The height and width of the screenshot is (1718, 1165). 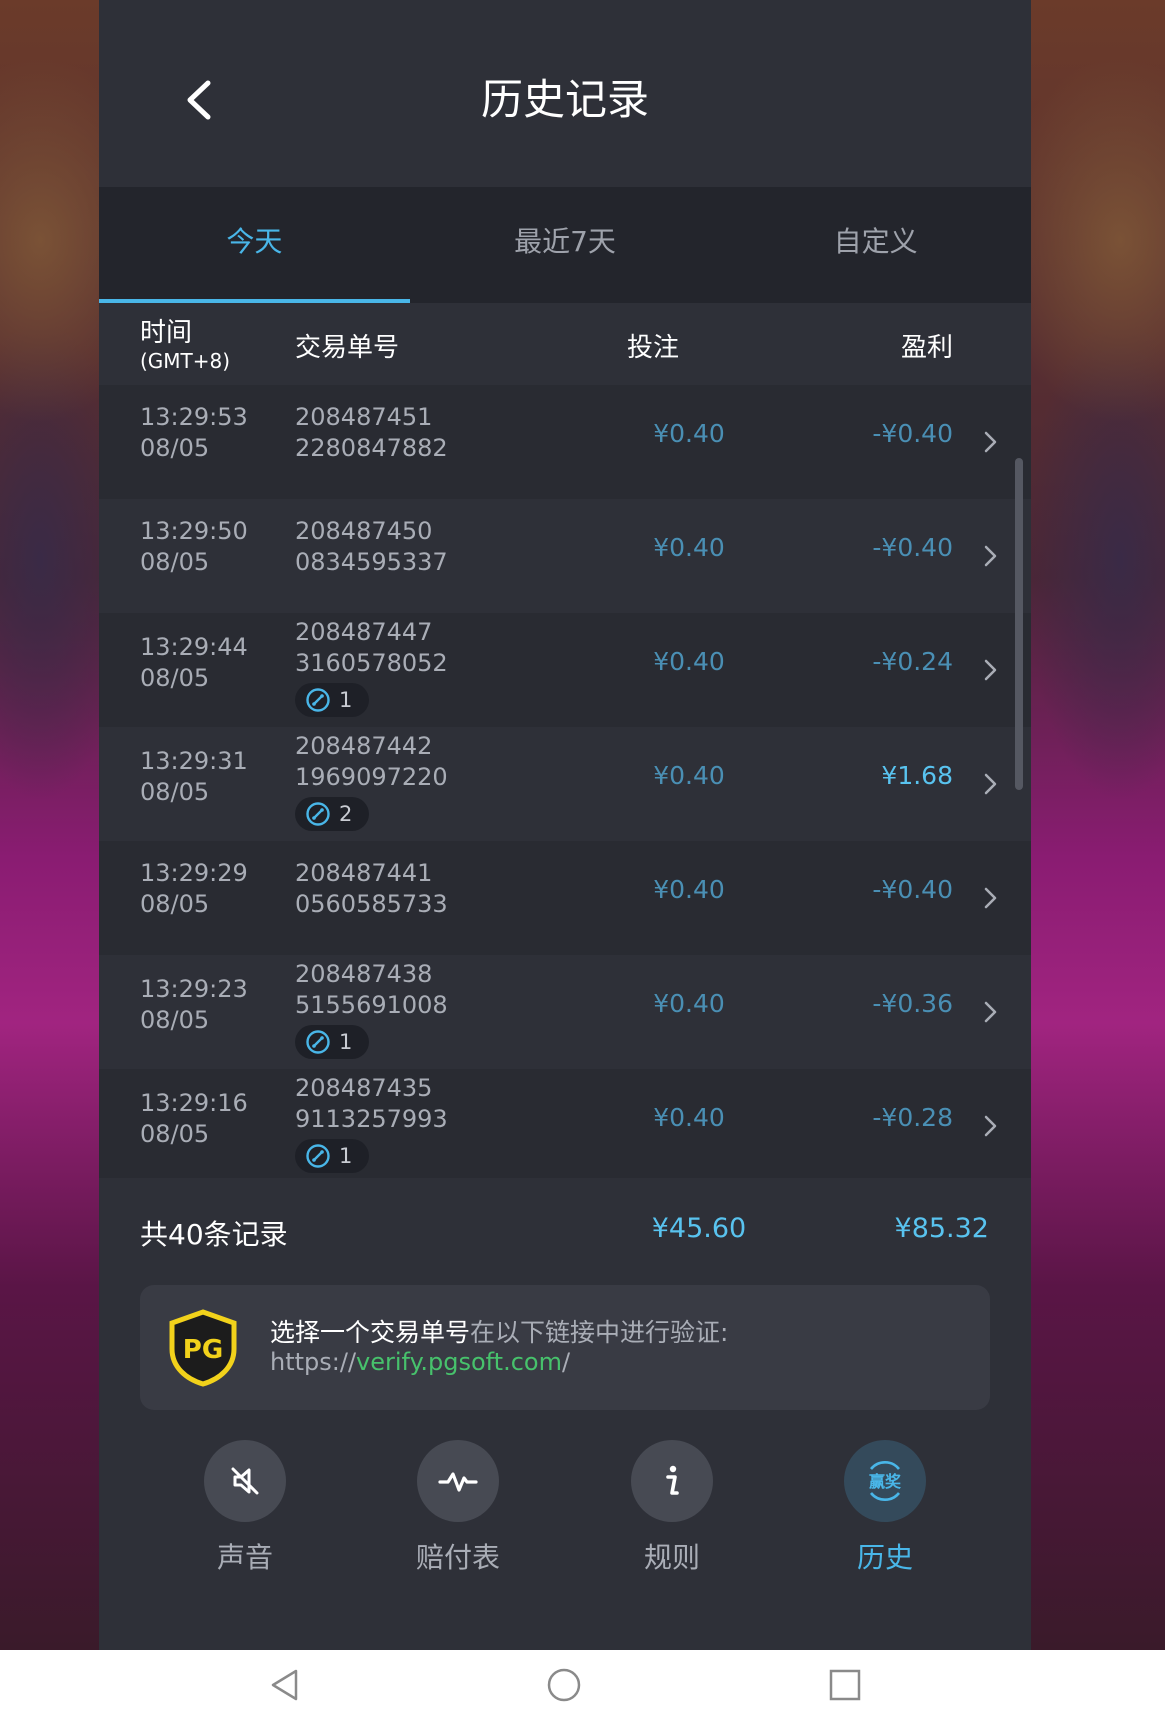 I want to click on verify-instruction-rest: 在以下链接中进行验证:, so click(x=599, y=1332).